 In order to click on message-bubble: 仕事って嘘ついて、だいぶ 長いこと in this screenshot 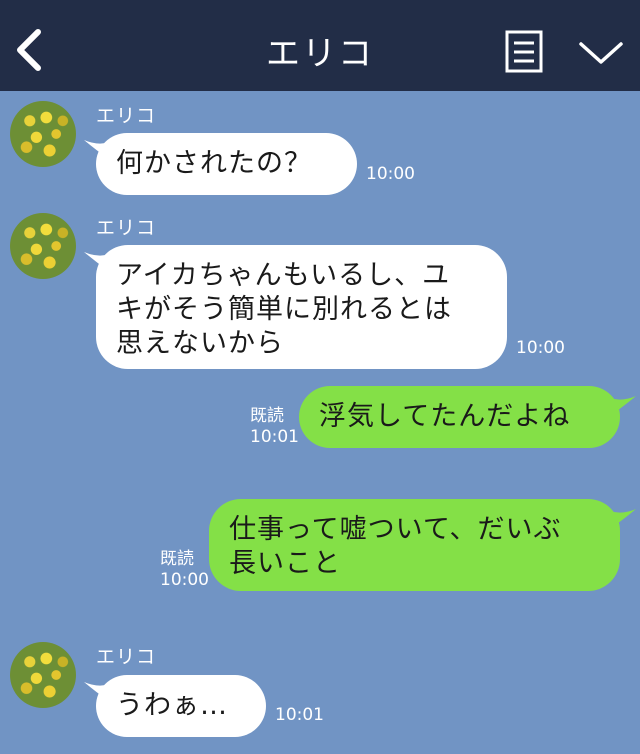, I will do `click(414, 545)`.